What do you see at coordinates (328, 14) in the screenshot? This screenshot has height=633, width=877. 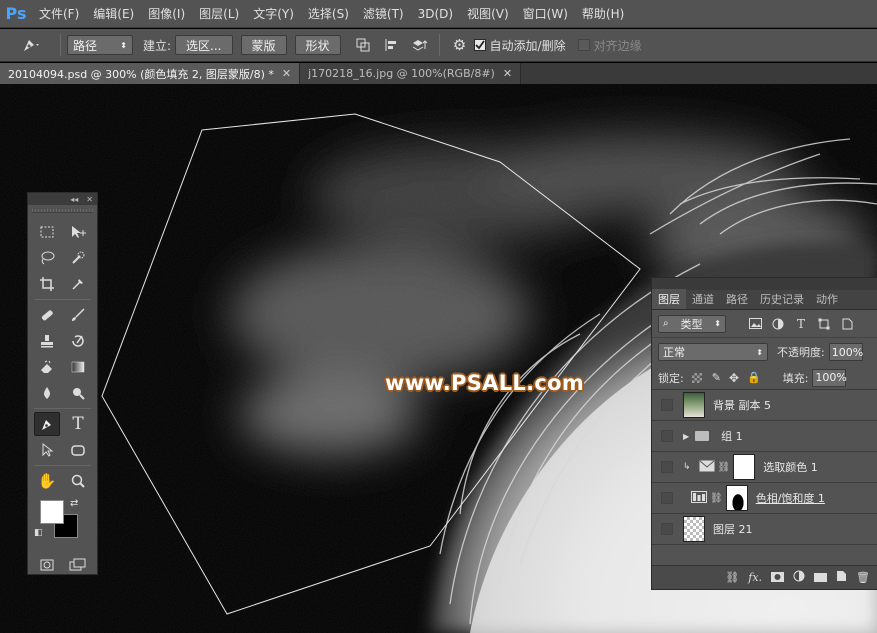 I see `menu-select: 选择(S)` at bounding box center [328, 14].